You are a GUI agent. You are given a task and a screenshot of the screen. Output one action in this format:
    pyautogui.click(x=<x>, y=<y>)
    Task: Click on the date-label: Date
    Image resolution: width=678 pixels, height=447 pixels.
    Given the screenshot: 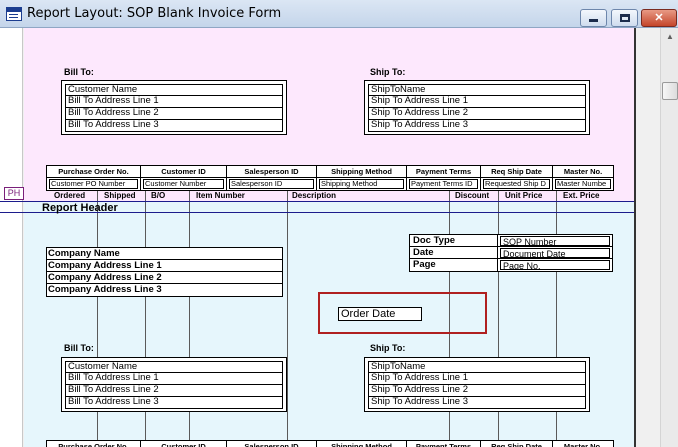 What is the action you would take?
    pyautogui.click(x=454, y=252)
    